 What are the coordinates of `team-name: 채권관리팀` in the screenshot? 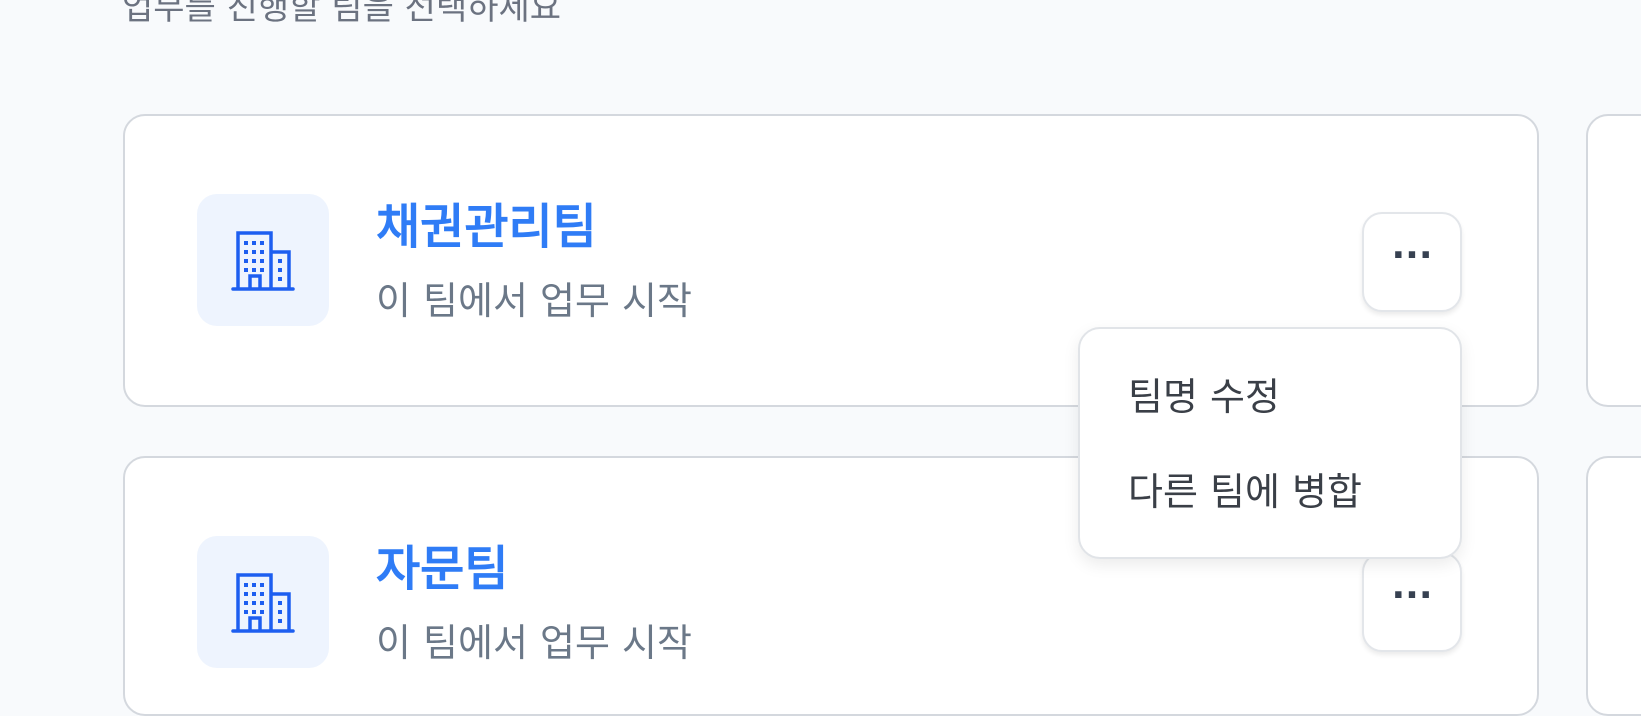 It's located at (486, 227).